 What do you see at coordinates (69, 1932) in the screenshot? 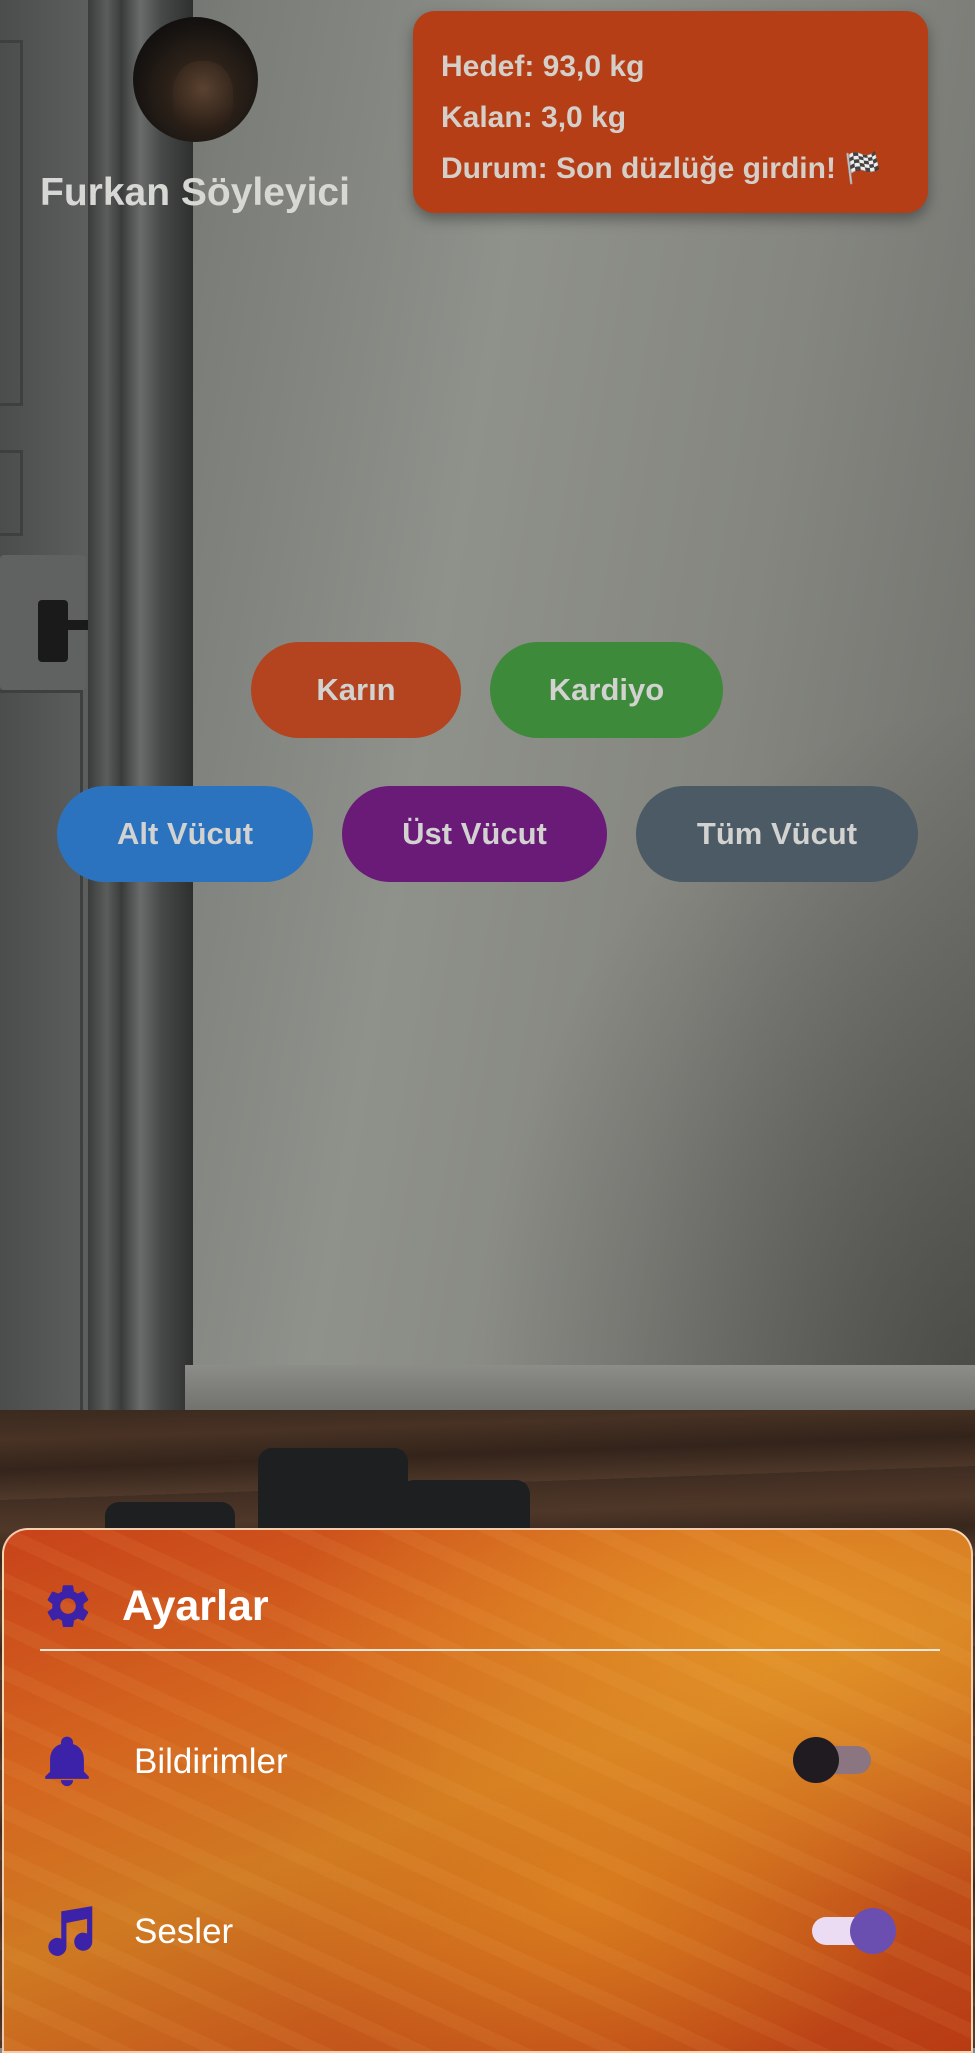
I see `music-note-icon` at bounding box center [69, 1932].